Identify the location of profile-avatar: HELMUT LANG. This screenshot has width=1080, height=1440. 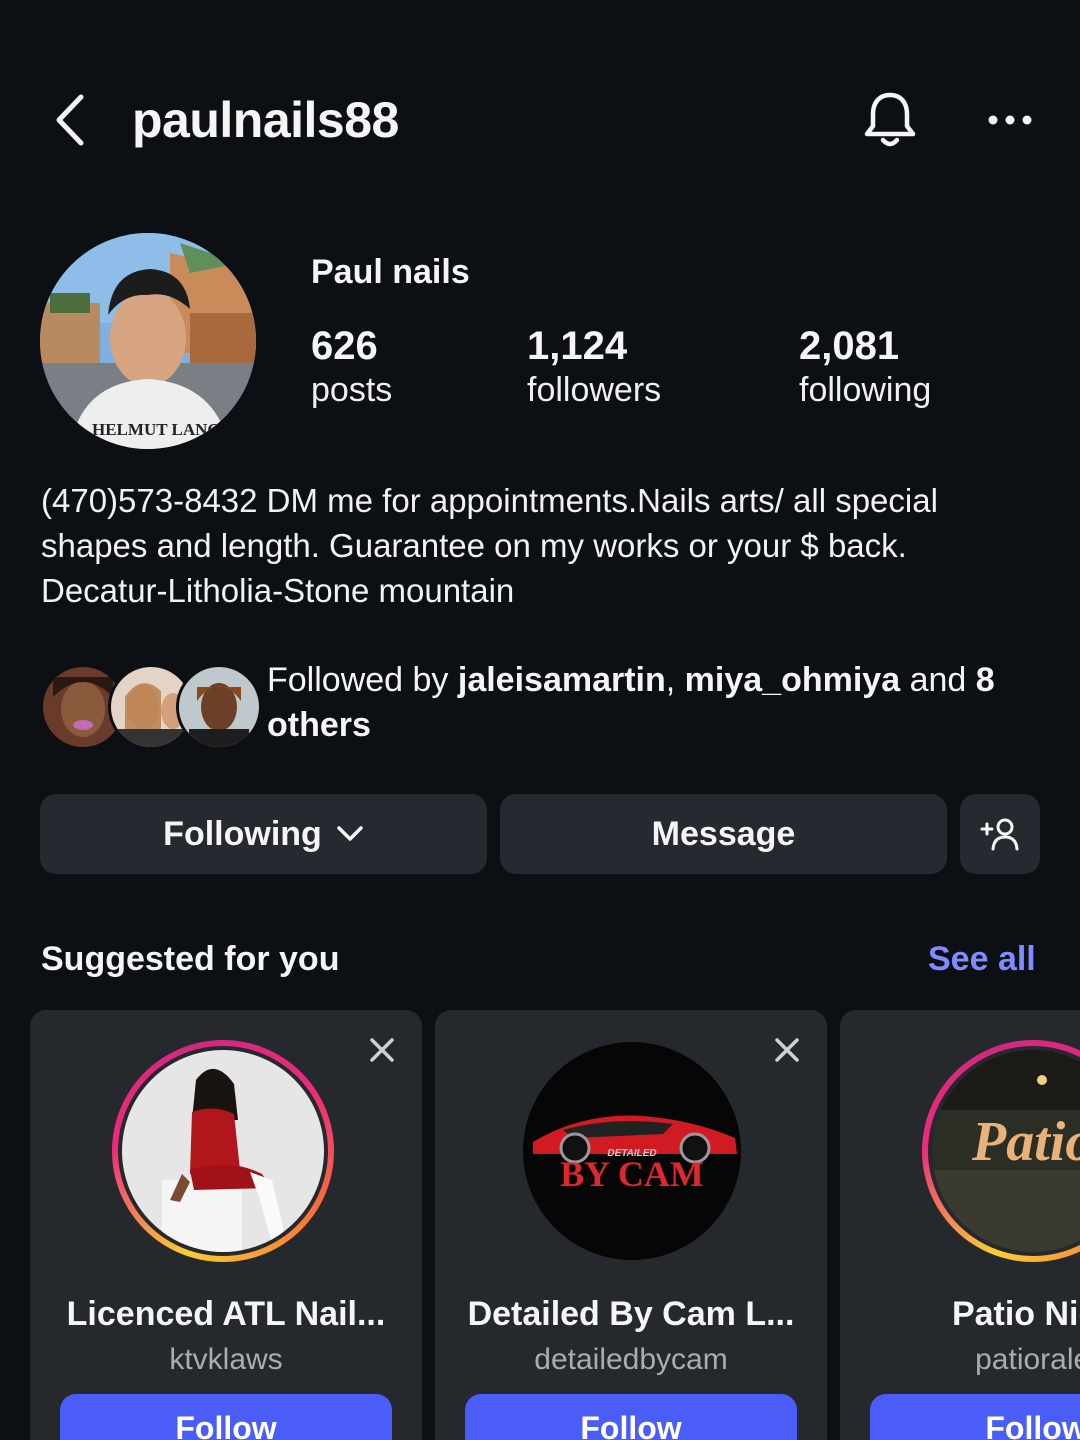
(148, 341).